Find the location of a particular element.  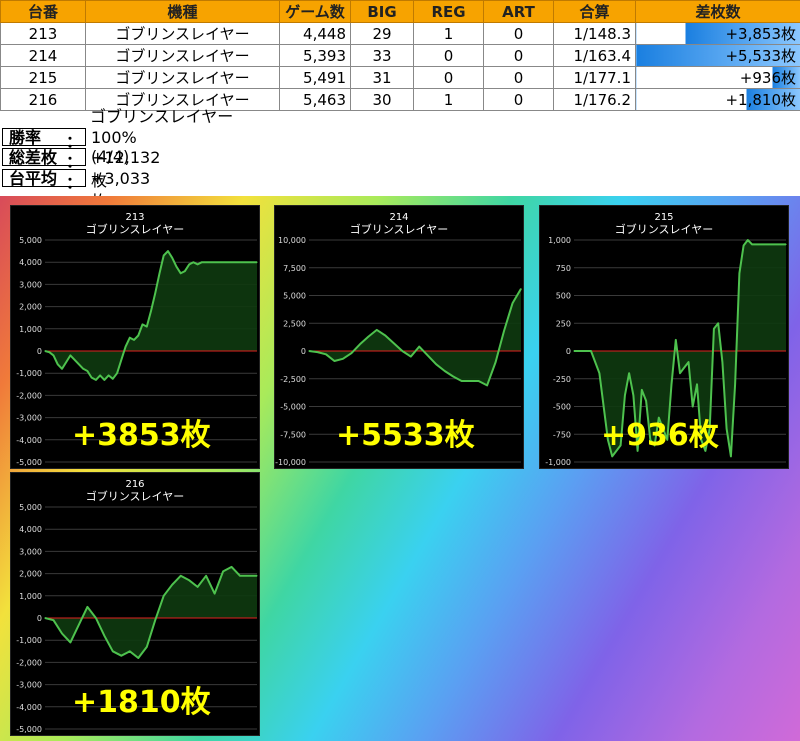

cell-diff: +936枚 is located at coordinates (717, 77).